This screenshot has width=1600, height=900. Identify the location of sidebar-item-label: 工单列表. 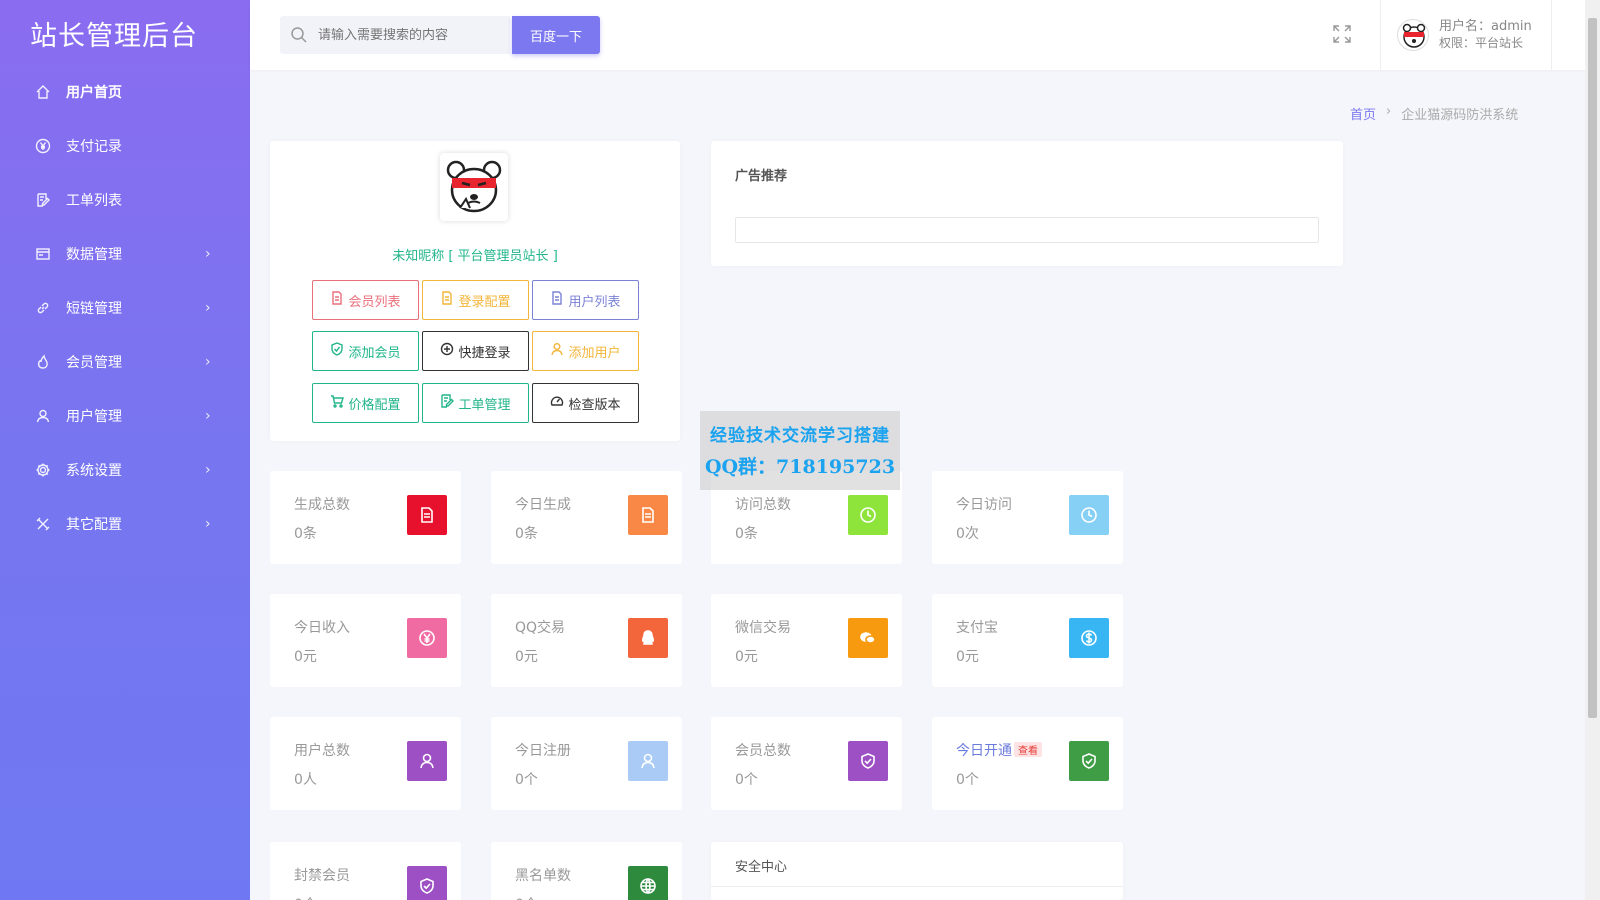
(94, 201).